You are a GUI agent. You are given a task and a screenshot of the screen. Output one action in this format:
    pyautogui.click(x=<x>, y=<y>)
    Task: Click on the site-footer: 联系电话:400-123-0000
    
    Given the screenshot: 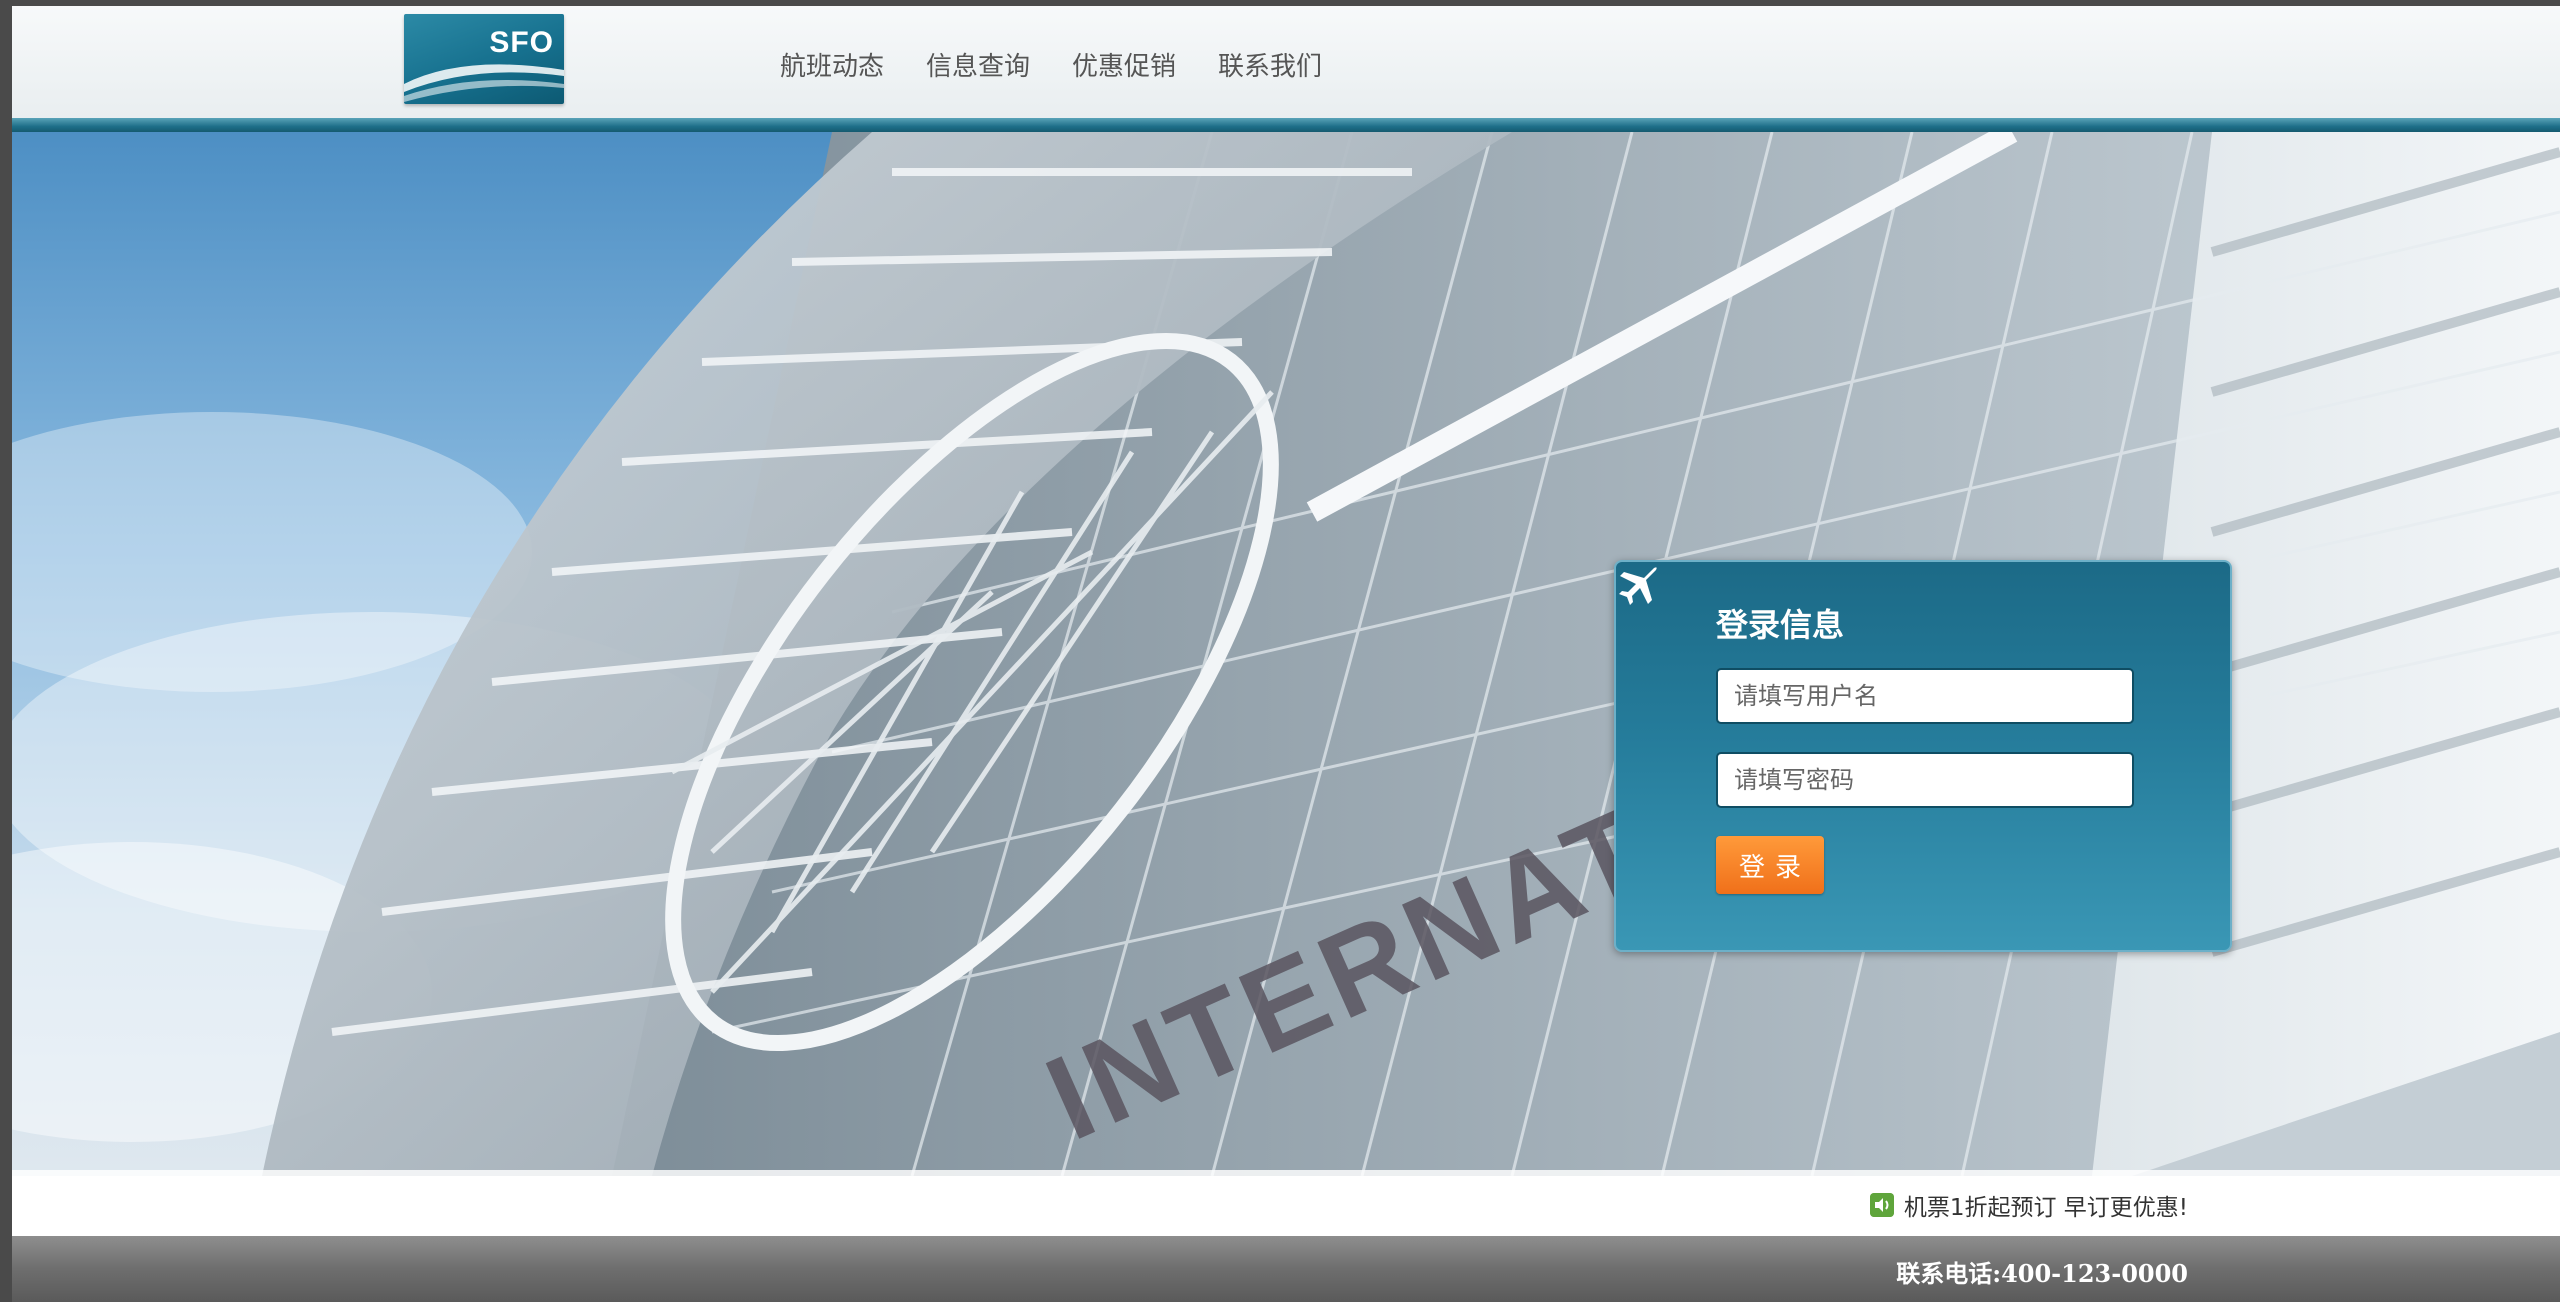 What is the action you would take?
    pyautogui.click(x=1286, y=1269)
    